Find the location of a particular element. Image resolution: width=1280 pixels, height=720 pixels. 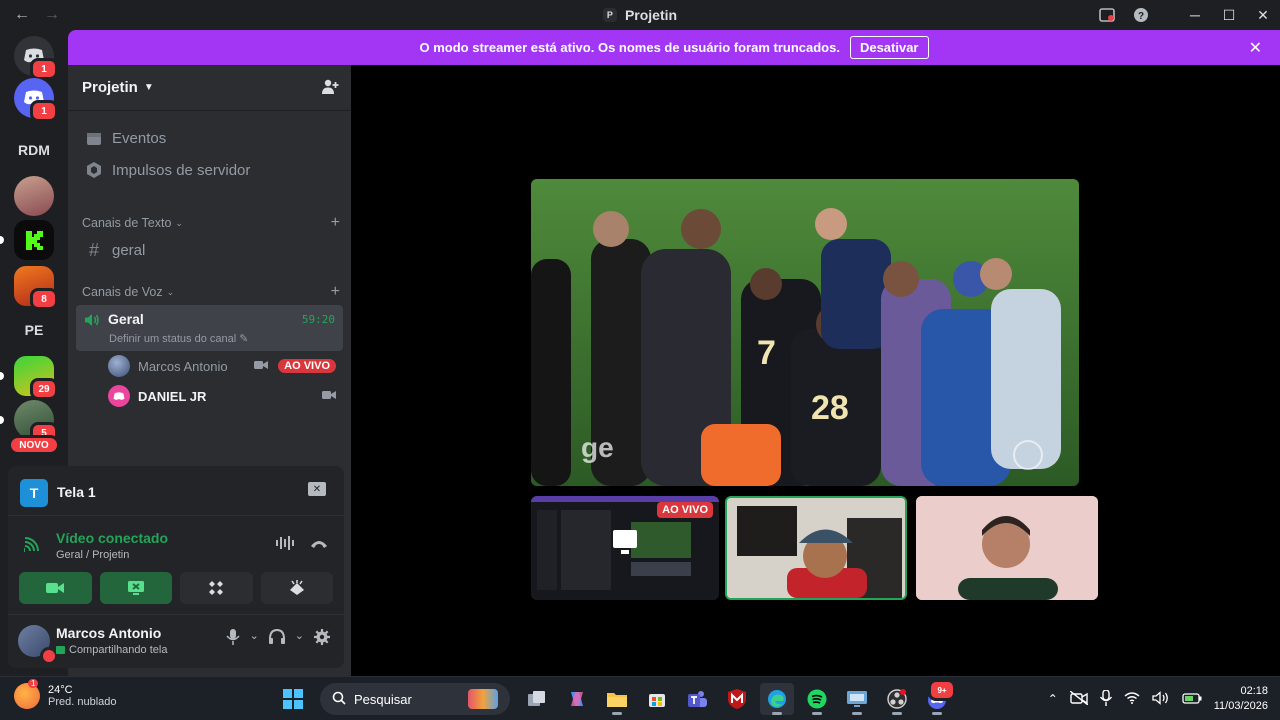

copilot-icon is located at coordinates (577, 699).